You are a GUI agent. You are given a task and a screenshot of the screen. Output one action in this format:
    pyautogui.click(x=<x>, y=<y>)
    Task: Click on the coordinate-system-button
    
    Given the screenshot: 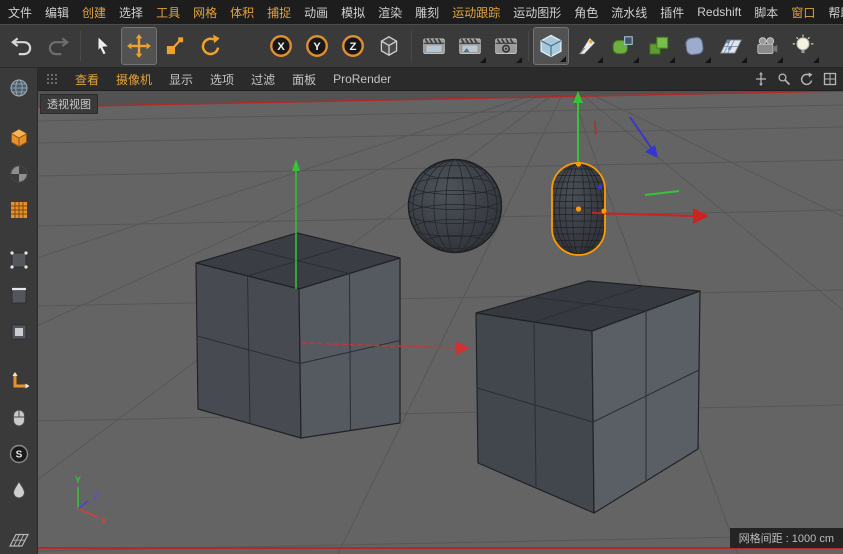 What is the action you would take?
    pyautogui.click(x=389, y=46)
    